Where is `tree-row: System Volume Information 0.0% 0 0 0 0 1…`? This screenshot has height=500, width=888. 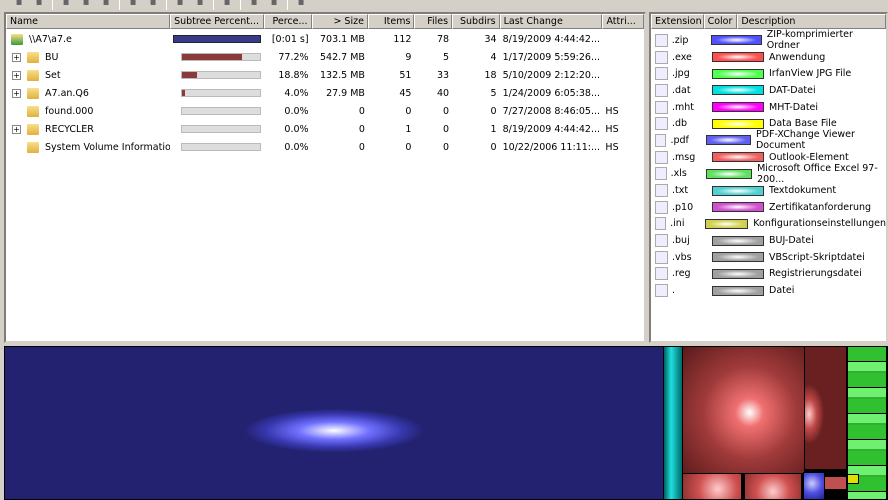 tree-row: System Volume Information 0.0% 0 0 0 0 1… is located at coordinates (325, 147).